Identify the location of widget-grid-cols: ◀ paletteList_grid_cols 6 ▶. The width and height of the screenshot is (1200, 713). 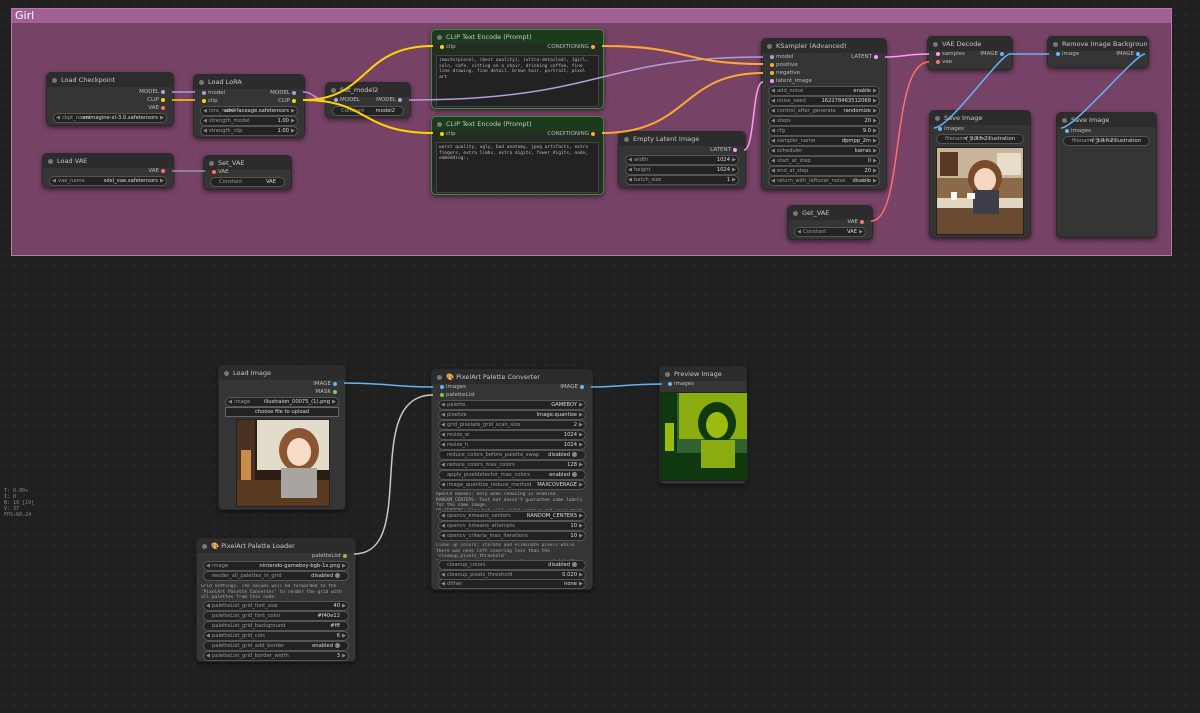
(276, 636).